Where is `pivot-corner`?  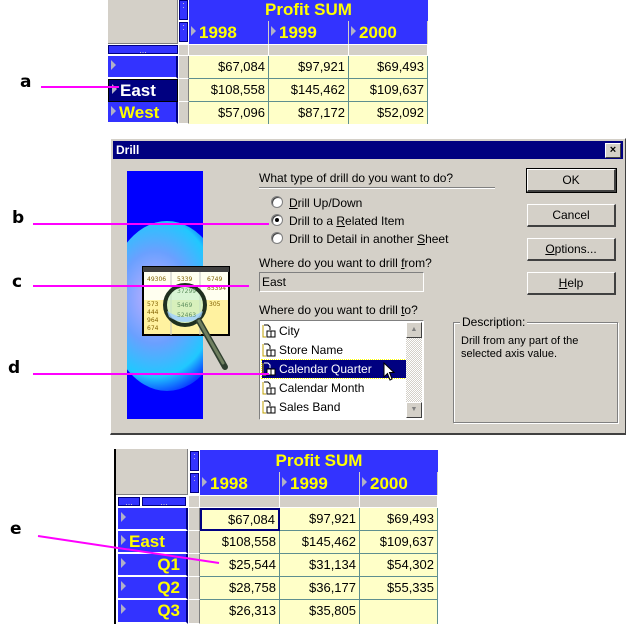
pivot-corner is located at coordinates (152, 472).